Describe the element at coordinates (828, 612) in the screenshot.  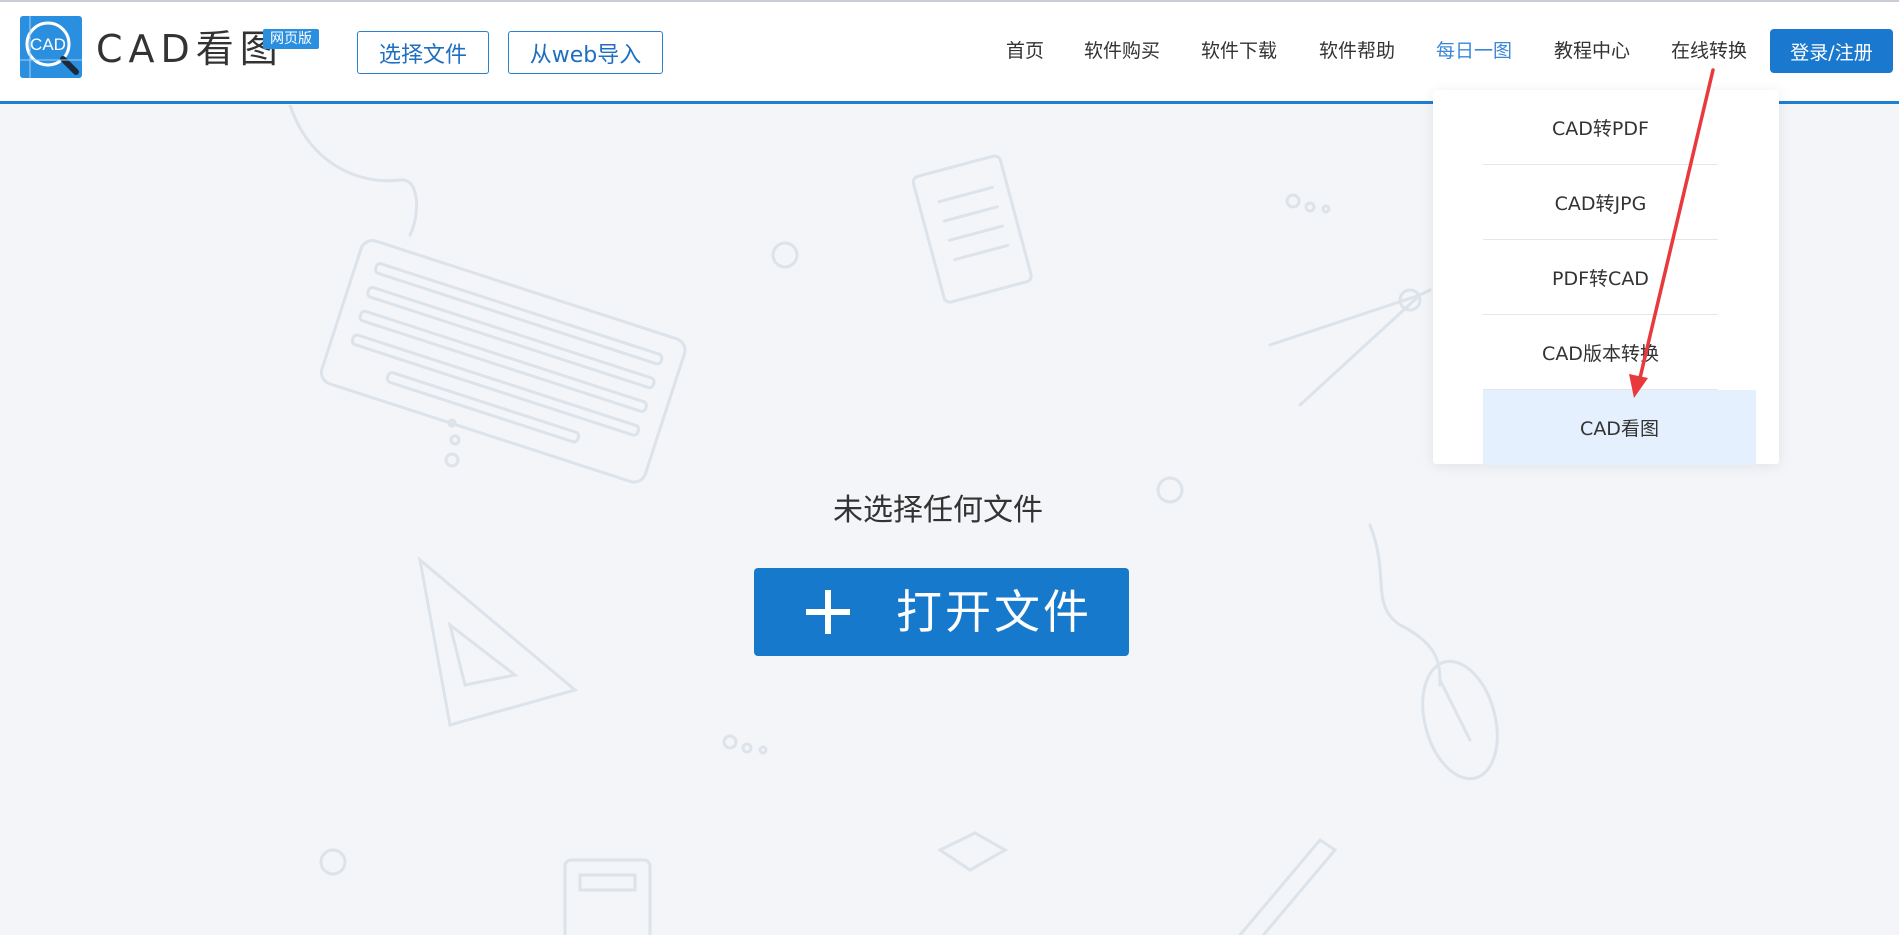
I see `plus-icon` at that location.